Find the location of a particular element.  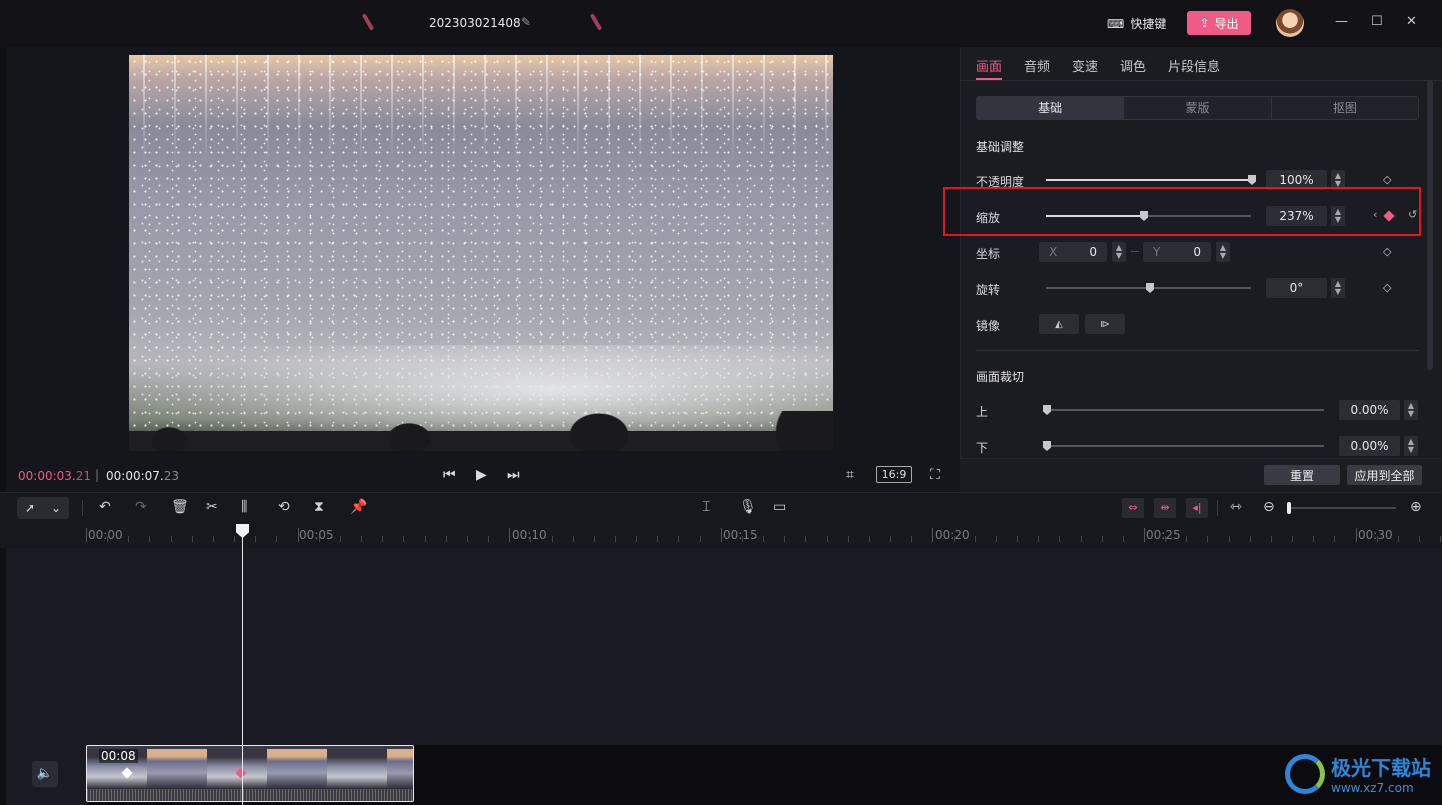

crop-top-value: 0.00% is located at coordinates (1369, 410).